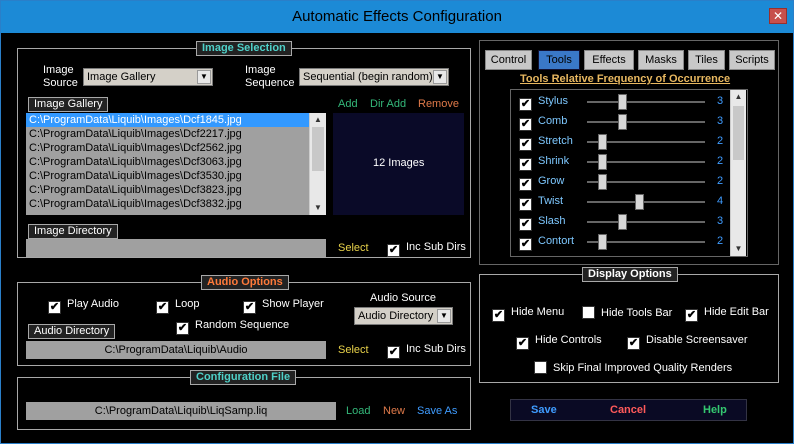 This screenshot has width=794, height=444. I want to click on tool-checkbox: ✔ Slash, so click(542, 223).